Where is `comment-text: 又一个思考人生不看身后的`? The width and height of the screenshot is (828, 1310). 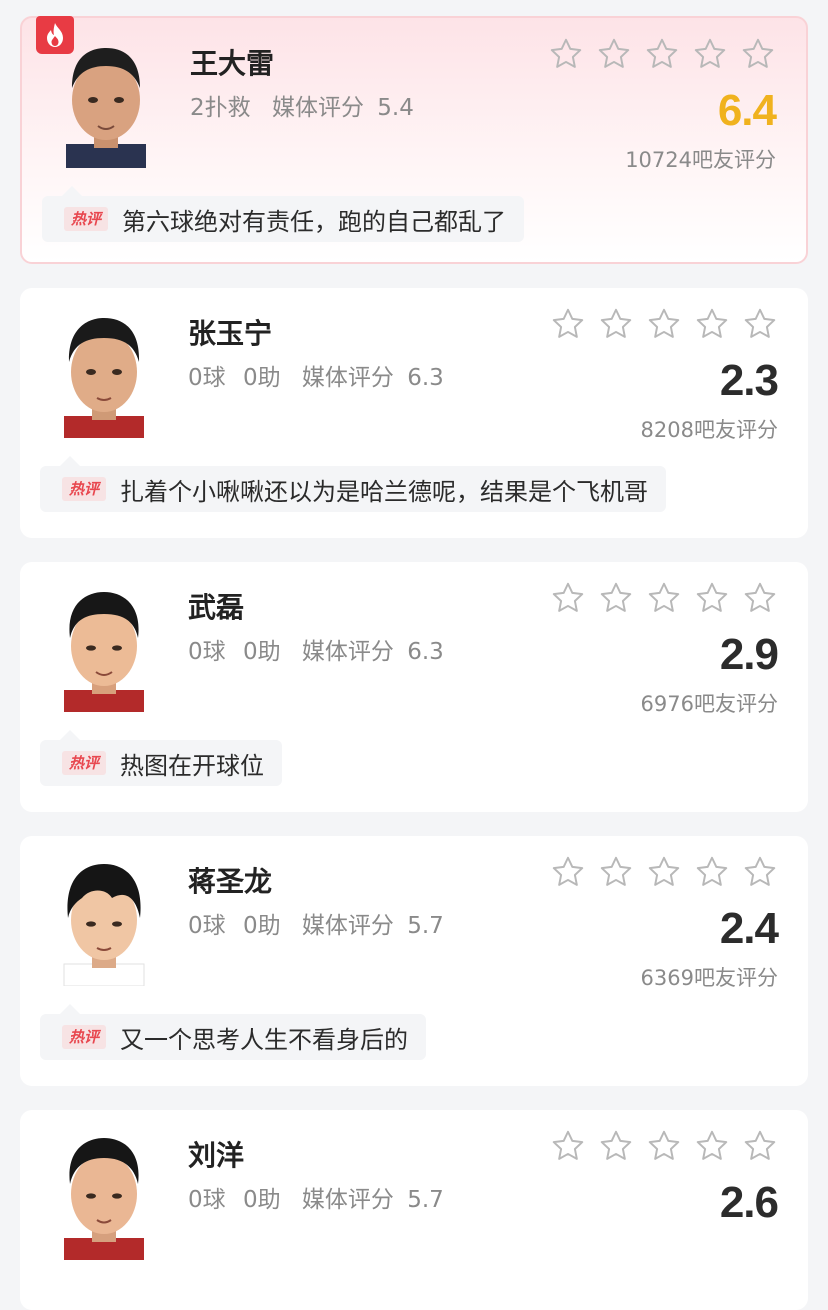 comment-text: 又一个思考人生不看身后的 is located at coordinates (264, 1039).